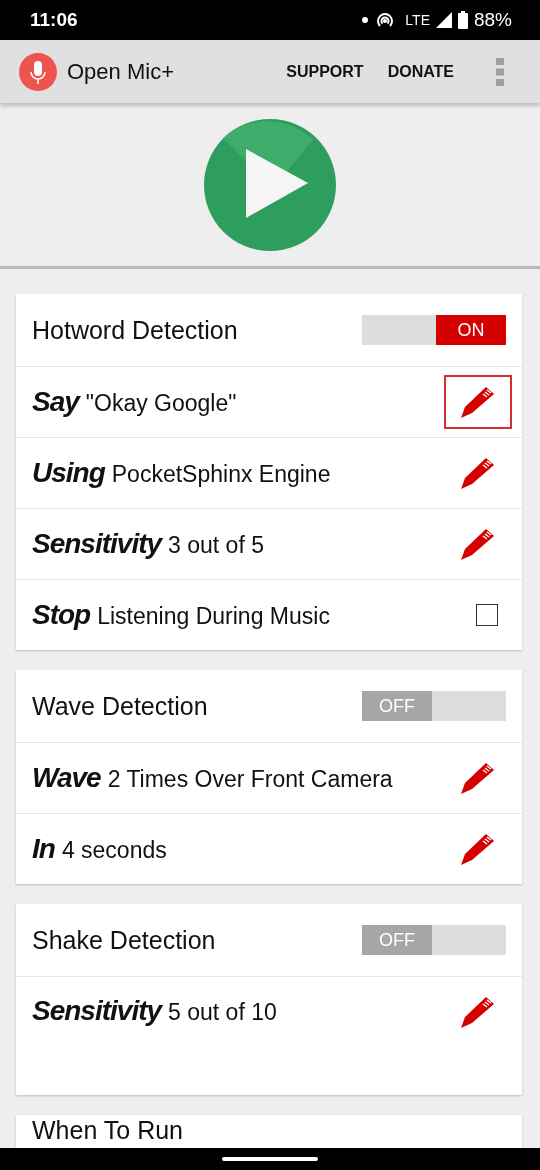 This screenshot has width=540, height=1170. I want to click on battery-level: 88%, so click(492, 20).